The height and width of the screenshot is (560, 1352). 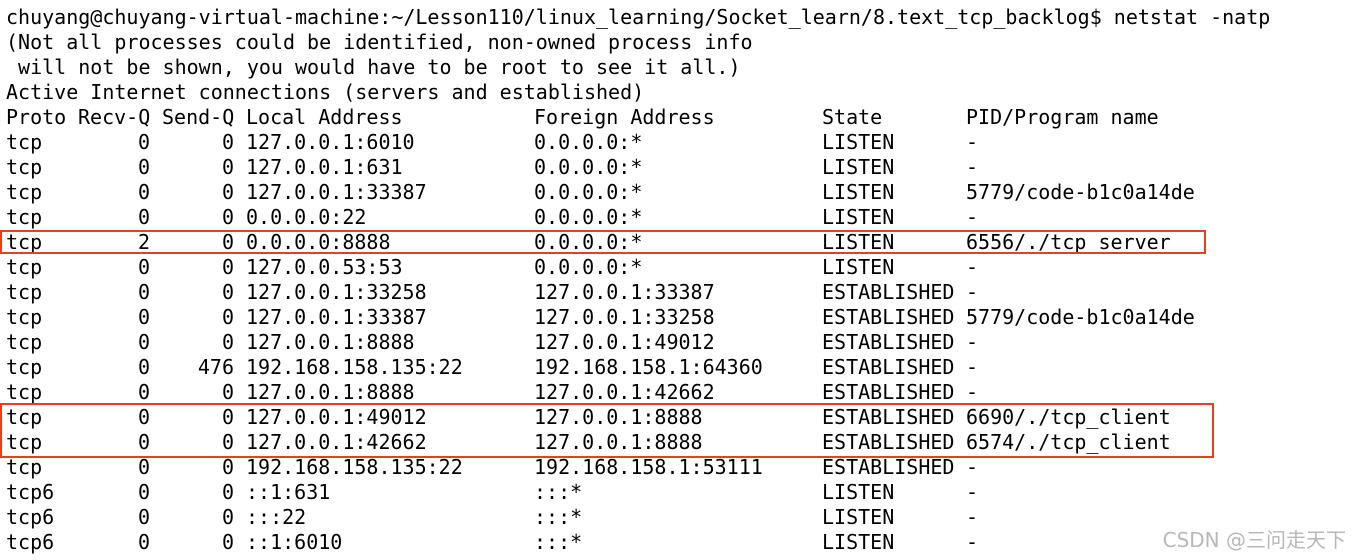 What do you see at coordinates (1062, 117) in the screenshot?
I see `header-pid-program: PID/Program name` at bounding box center [1062, 117].